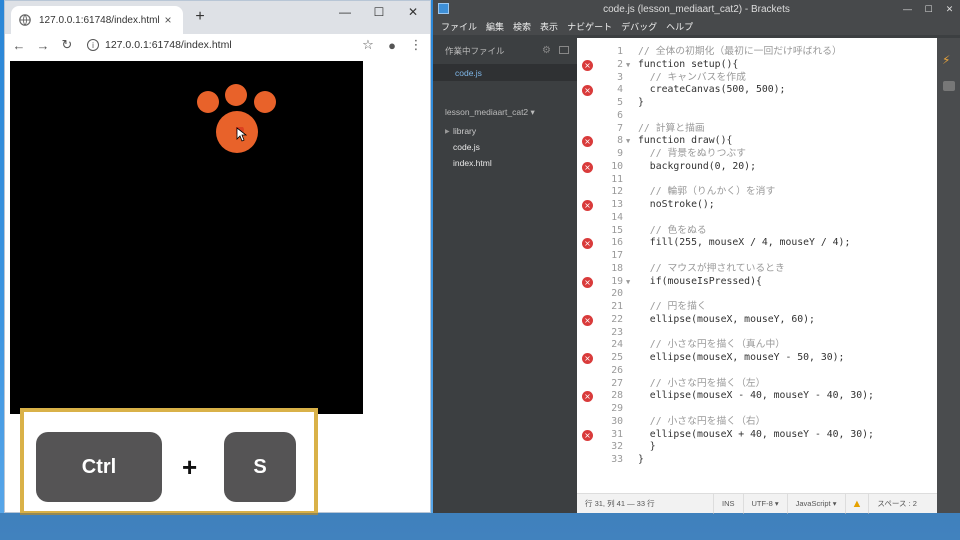 This screenshot has width=960, height=540. What do you see at coordinates (564, 50) in the screenshot?
I see `split-view-icon` at bounding box center [564, 50].